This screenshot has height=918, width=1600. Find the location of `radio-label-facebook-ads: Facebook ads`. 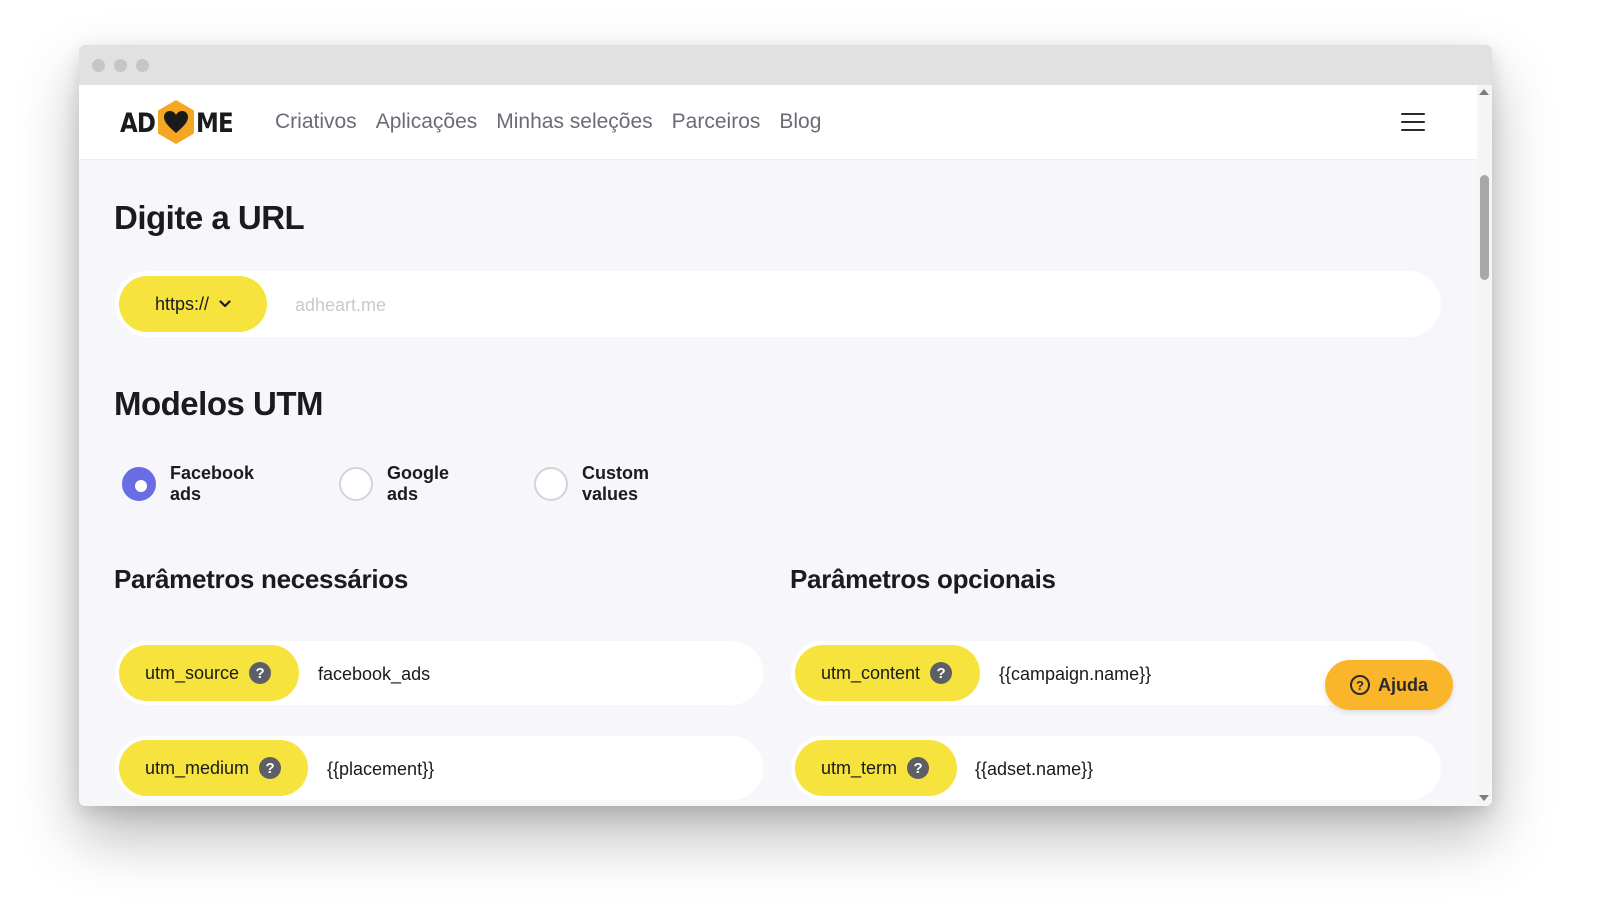

radio-label-facebook-ads: Facebook ads is located at coordinates (212, 483).